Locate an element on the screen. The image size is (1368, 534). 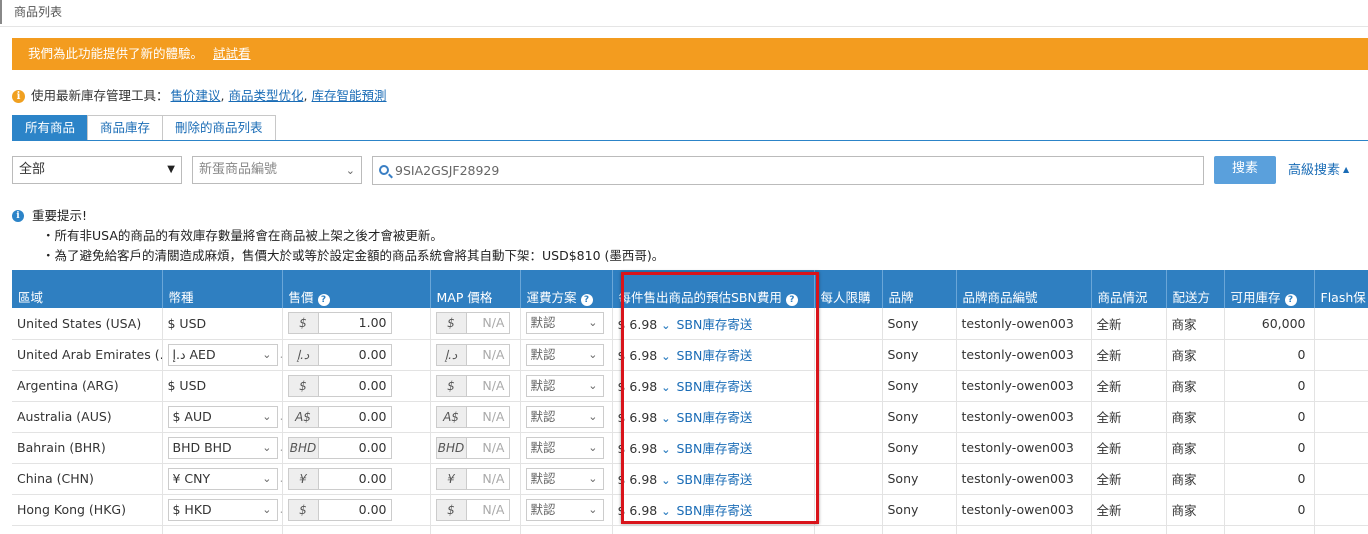
currency-select: $ HKD ⌄ is located at coordinates (222, 509).